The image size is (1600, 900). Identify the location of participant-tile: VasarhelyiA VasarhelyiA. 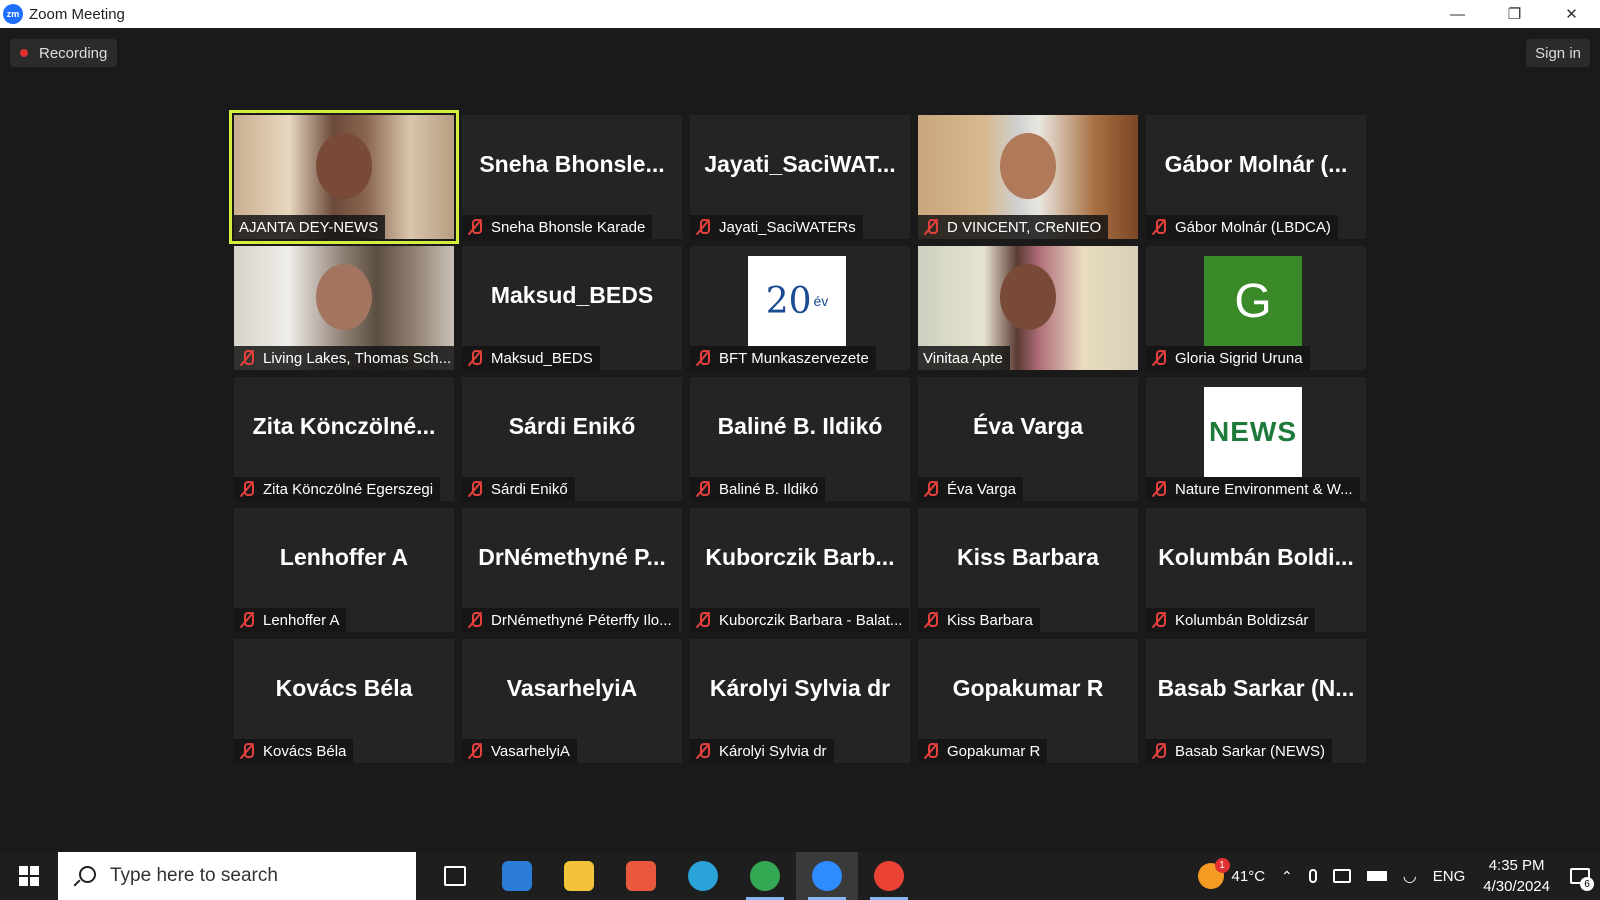
(572, 701).